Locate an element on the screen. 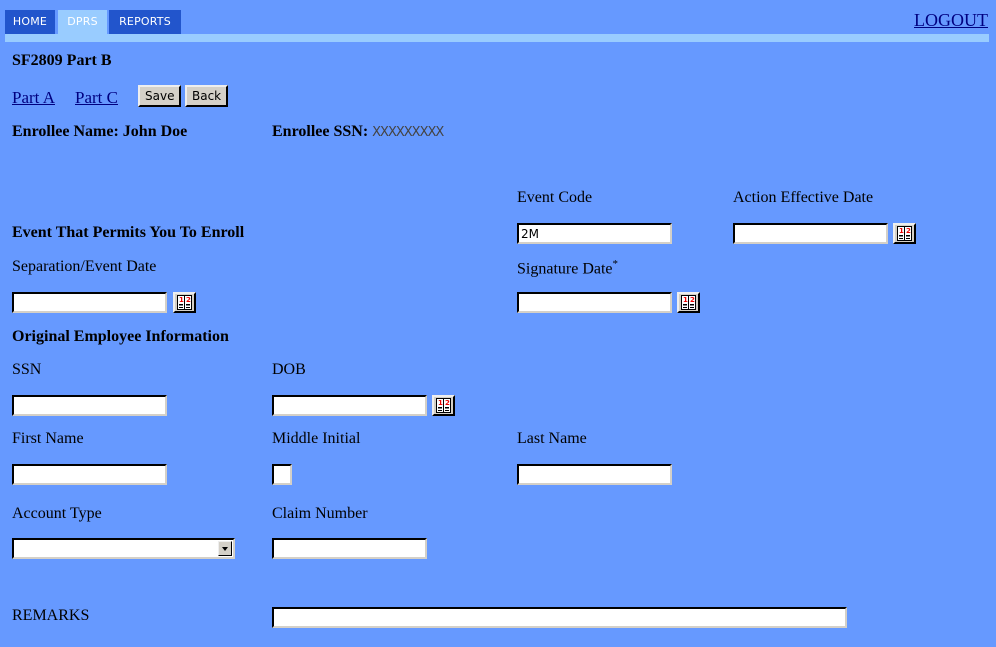 The image size is (996, 647). claim-number-label: Claim Number is located at coordinates (320, 513).